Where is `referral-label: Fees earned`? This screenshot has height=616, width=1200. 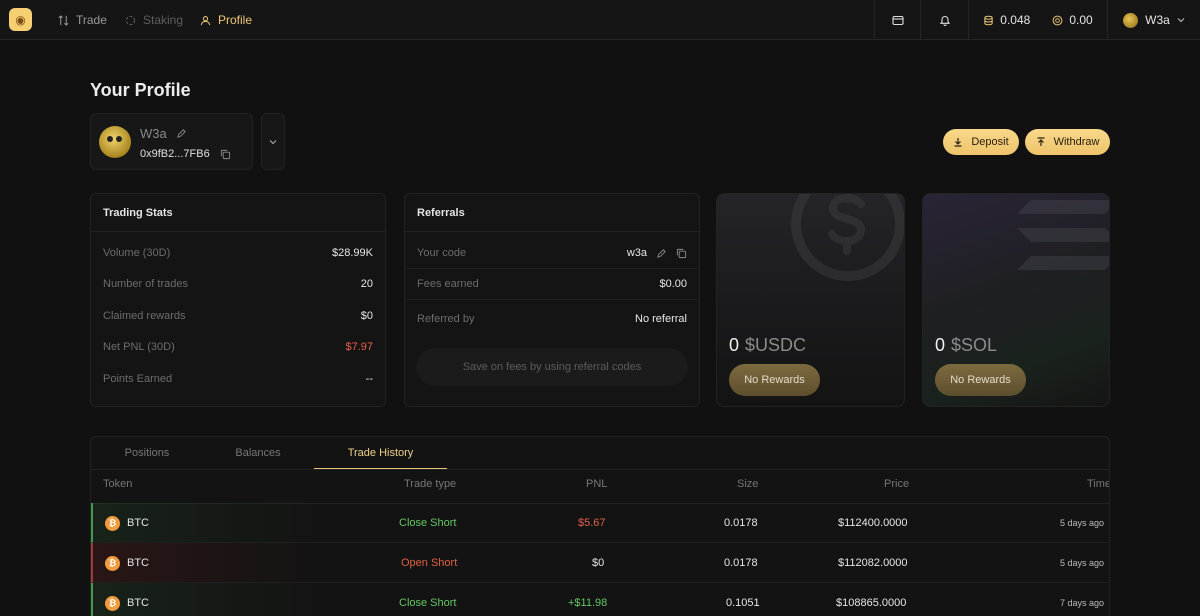
referral-label: Fees earned is located at coordinates (448, 284).